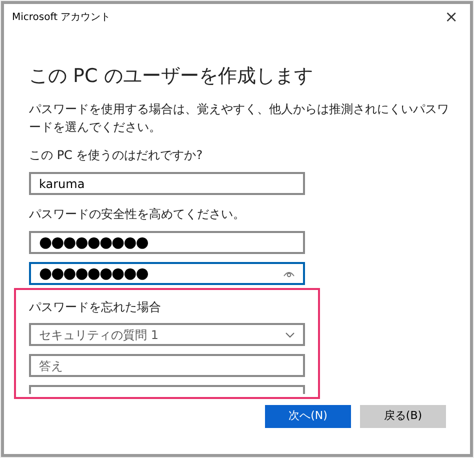 This screenshot has width=474, height=458. What do you see at coordinates (137, 214) in the screenshot?
I see `password-label: パスワードの安全性を高めてください。` at bounding box center [137, 214].